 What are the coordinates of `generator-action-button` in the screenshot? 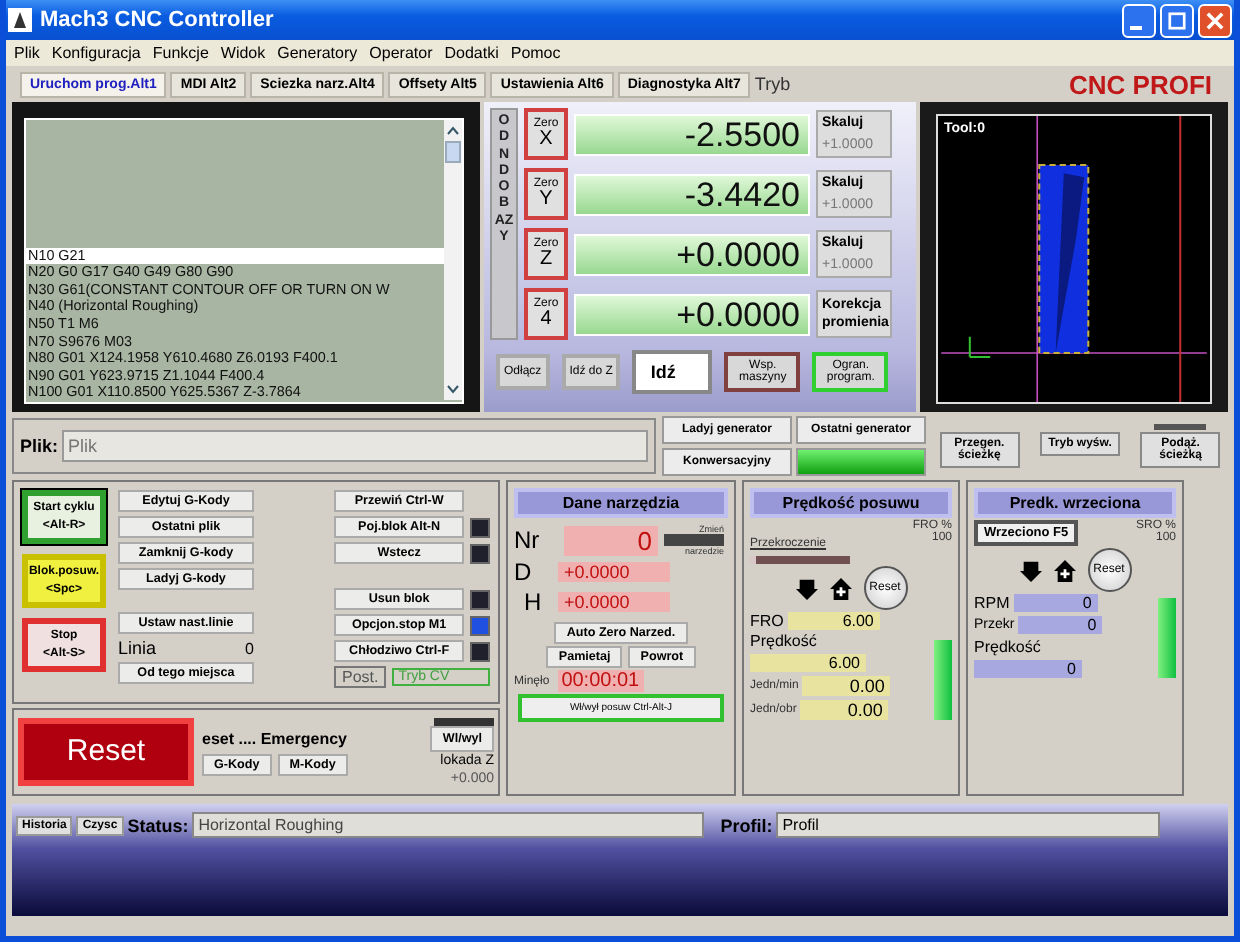 It's located at (861, 462).